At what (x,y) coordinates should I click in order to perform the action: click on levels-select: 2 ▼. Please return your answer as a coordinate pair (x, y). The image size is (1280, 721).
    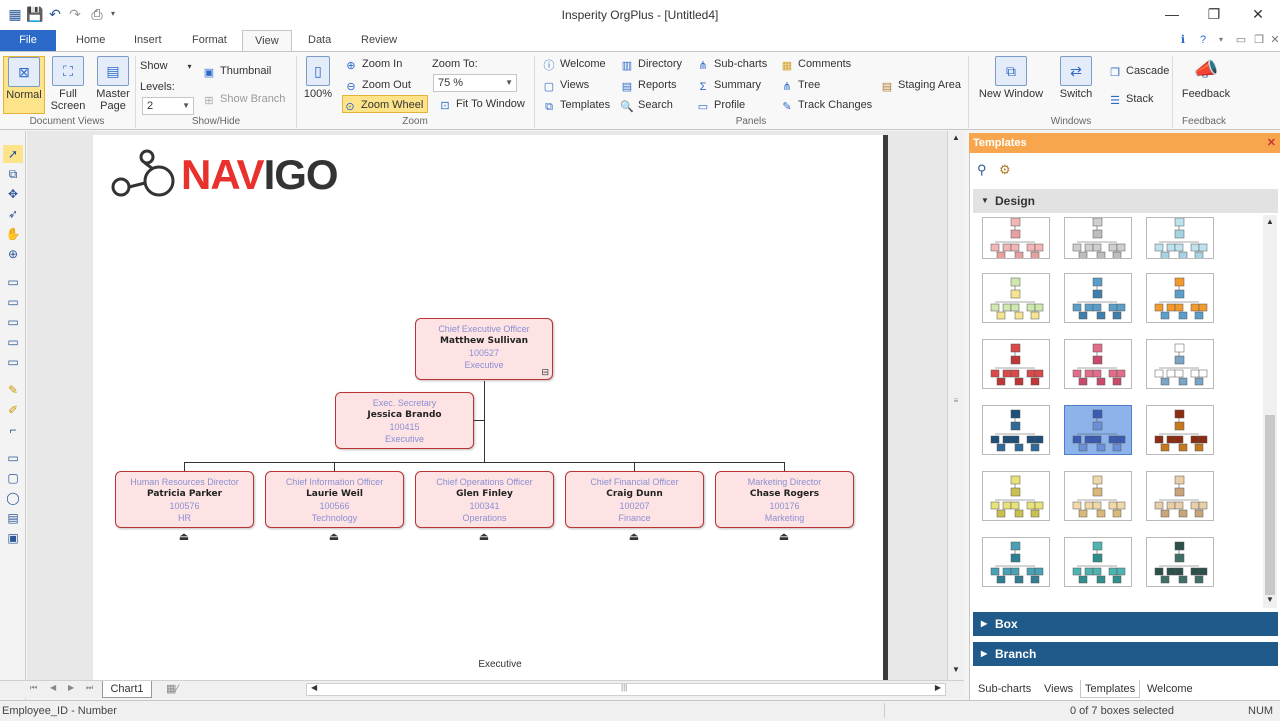
    Looking at the image, I should click on (168, 106).